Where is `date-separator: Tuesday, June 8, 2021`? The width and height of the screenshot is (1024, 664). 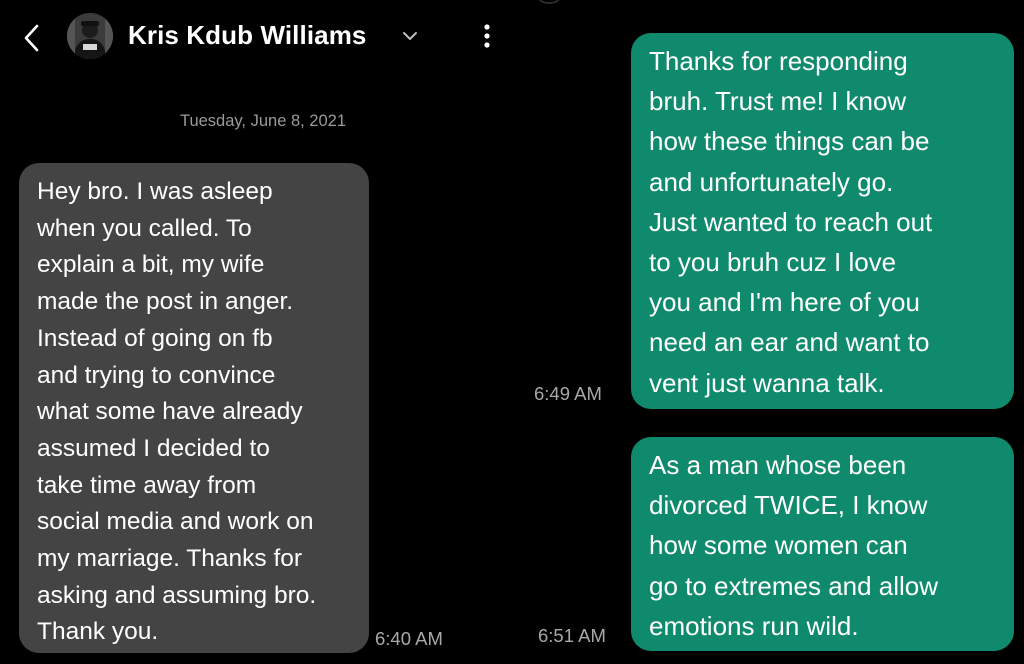 date-separator: Tuesday, June 8, 2021 is located at coordinates (263, 121).